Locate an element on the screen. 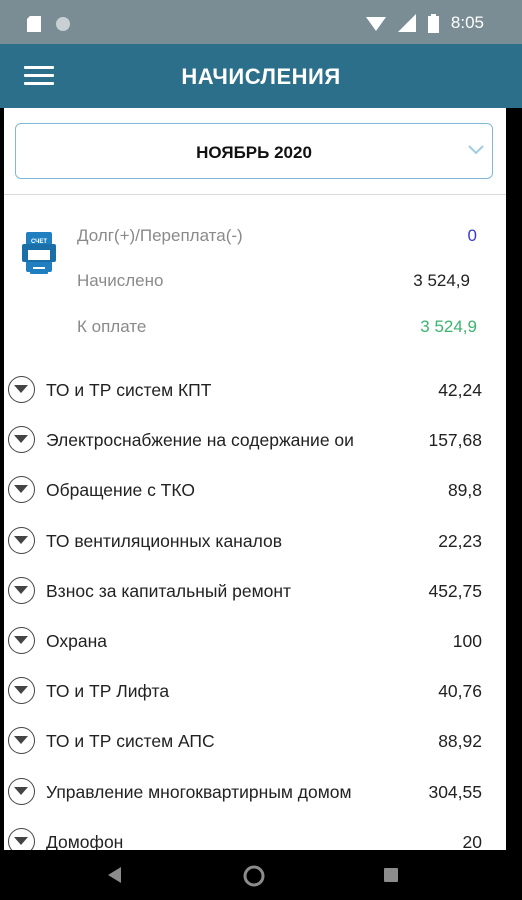 This screenshot has width=522, height=900. list-item: Взнос за капитальный ремонт 452,75 is located at coordinates (255, 596).